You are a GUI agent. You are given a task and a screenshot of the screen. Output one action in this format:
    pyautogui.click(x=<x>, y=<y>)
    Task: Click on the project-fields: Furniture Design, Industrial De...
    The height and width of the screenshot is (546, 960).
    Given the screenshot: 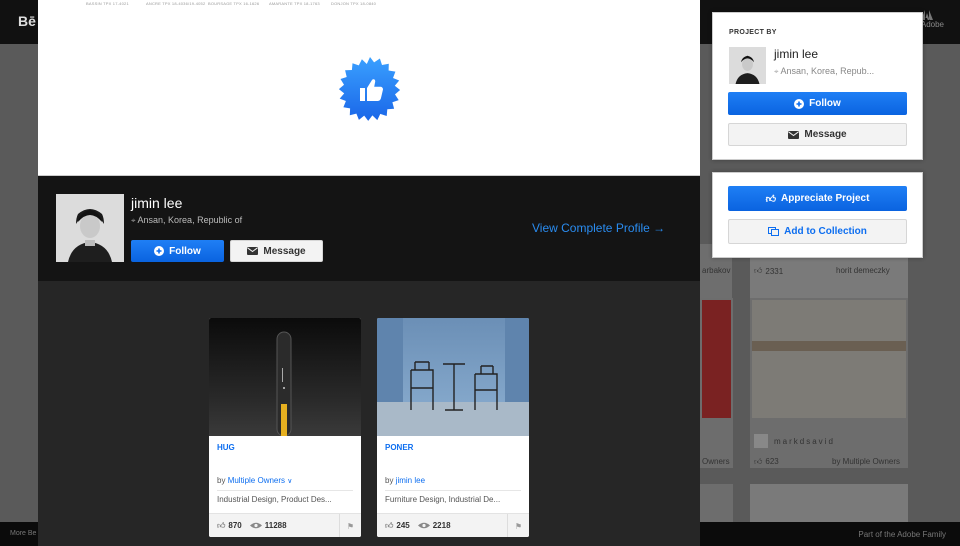 What is the action you would take?
    pyautogui.click(x=454, y=499)
    